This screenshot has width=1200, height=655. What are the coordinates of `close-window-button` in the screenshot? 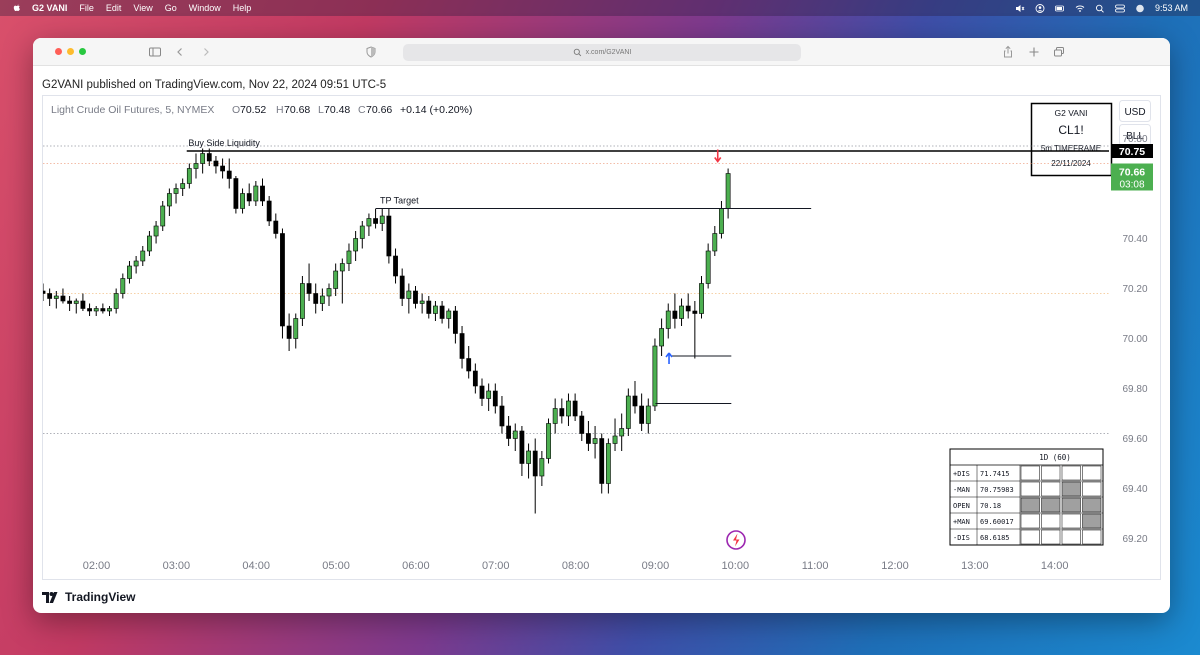 It's located at (58, 51).